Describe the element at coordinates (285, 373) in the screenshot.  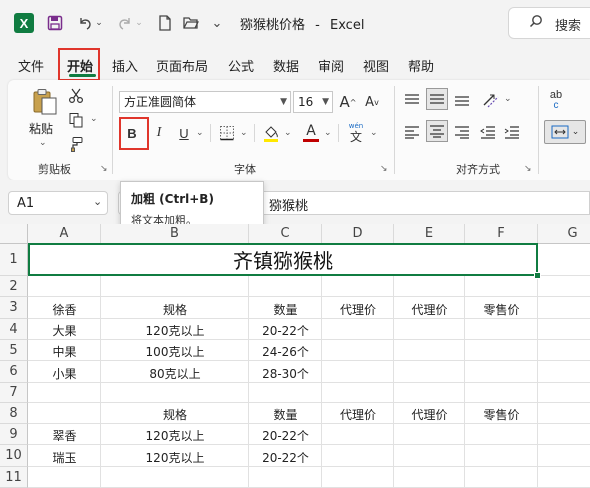
I see `table1-cell: 28-30个` at that location.